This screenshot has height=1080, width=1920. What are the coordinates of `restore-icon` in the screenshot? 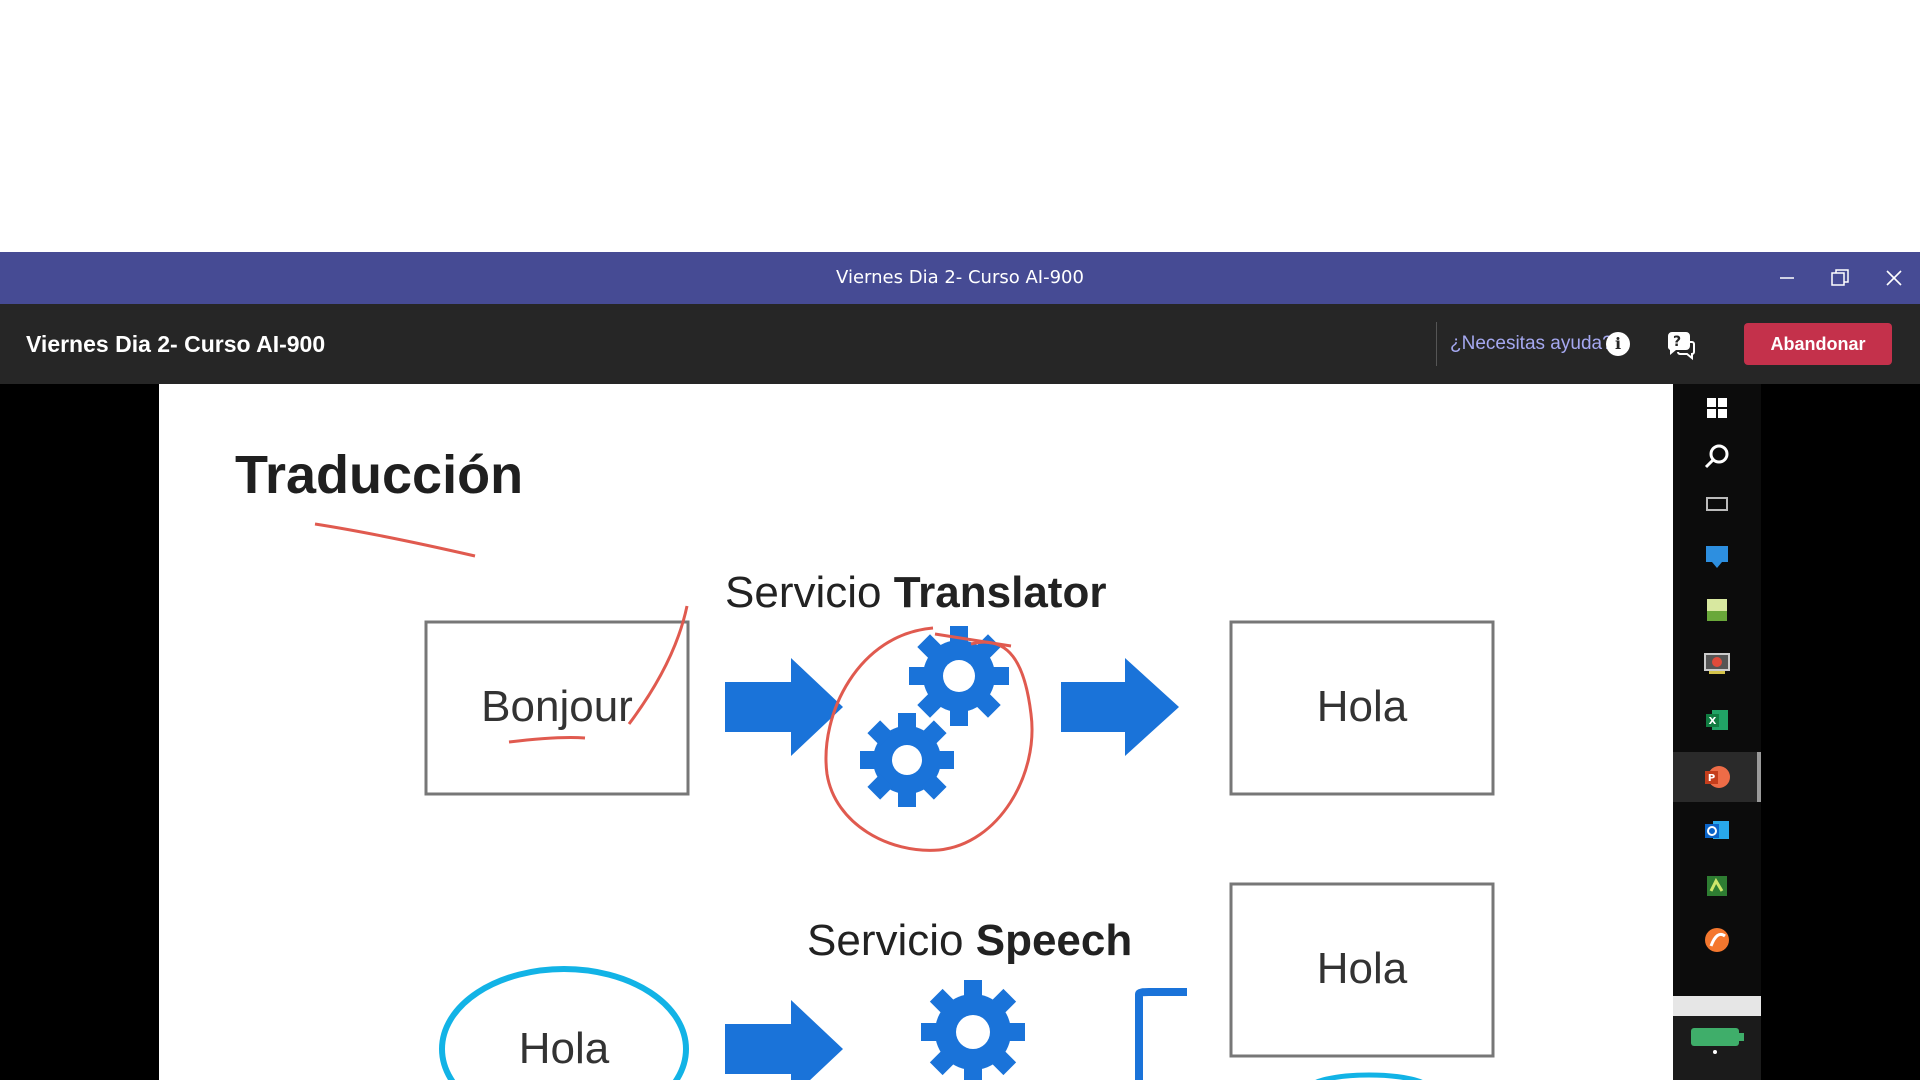 It's located at (1840, 277).